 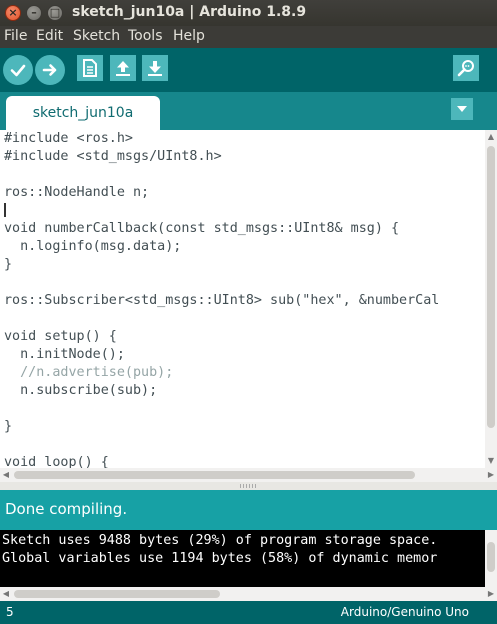 I want to click on close-icon: ×, so click(x=13, y=12).